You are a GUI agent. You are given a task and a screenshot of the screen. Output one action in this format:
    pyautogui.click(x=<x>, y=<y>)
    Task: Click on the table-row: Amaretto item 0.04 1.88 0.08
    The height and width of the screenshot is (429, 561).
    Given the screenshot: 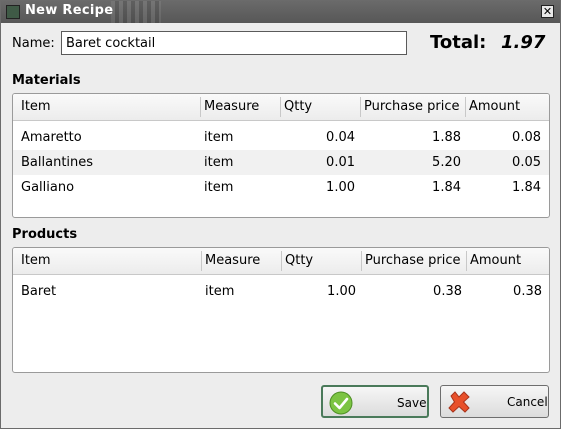 What is the action you would take?
    pyautogui.click(x=281, y=137)
    